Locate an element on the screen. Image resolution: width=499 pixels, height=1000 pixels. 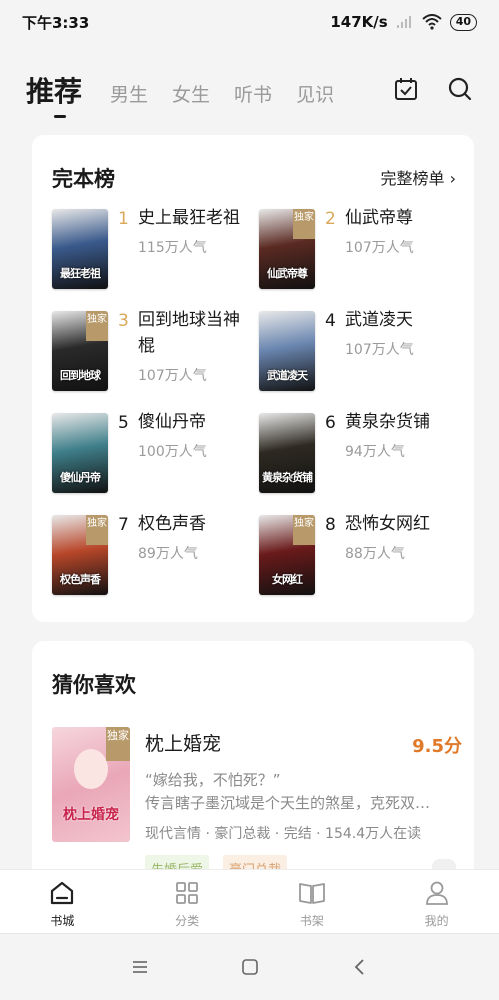
wifi-icon is located at coordinates (432, 22).